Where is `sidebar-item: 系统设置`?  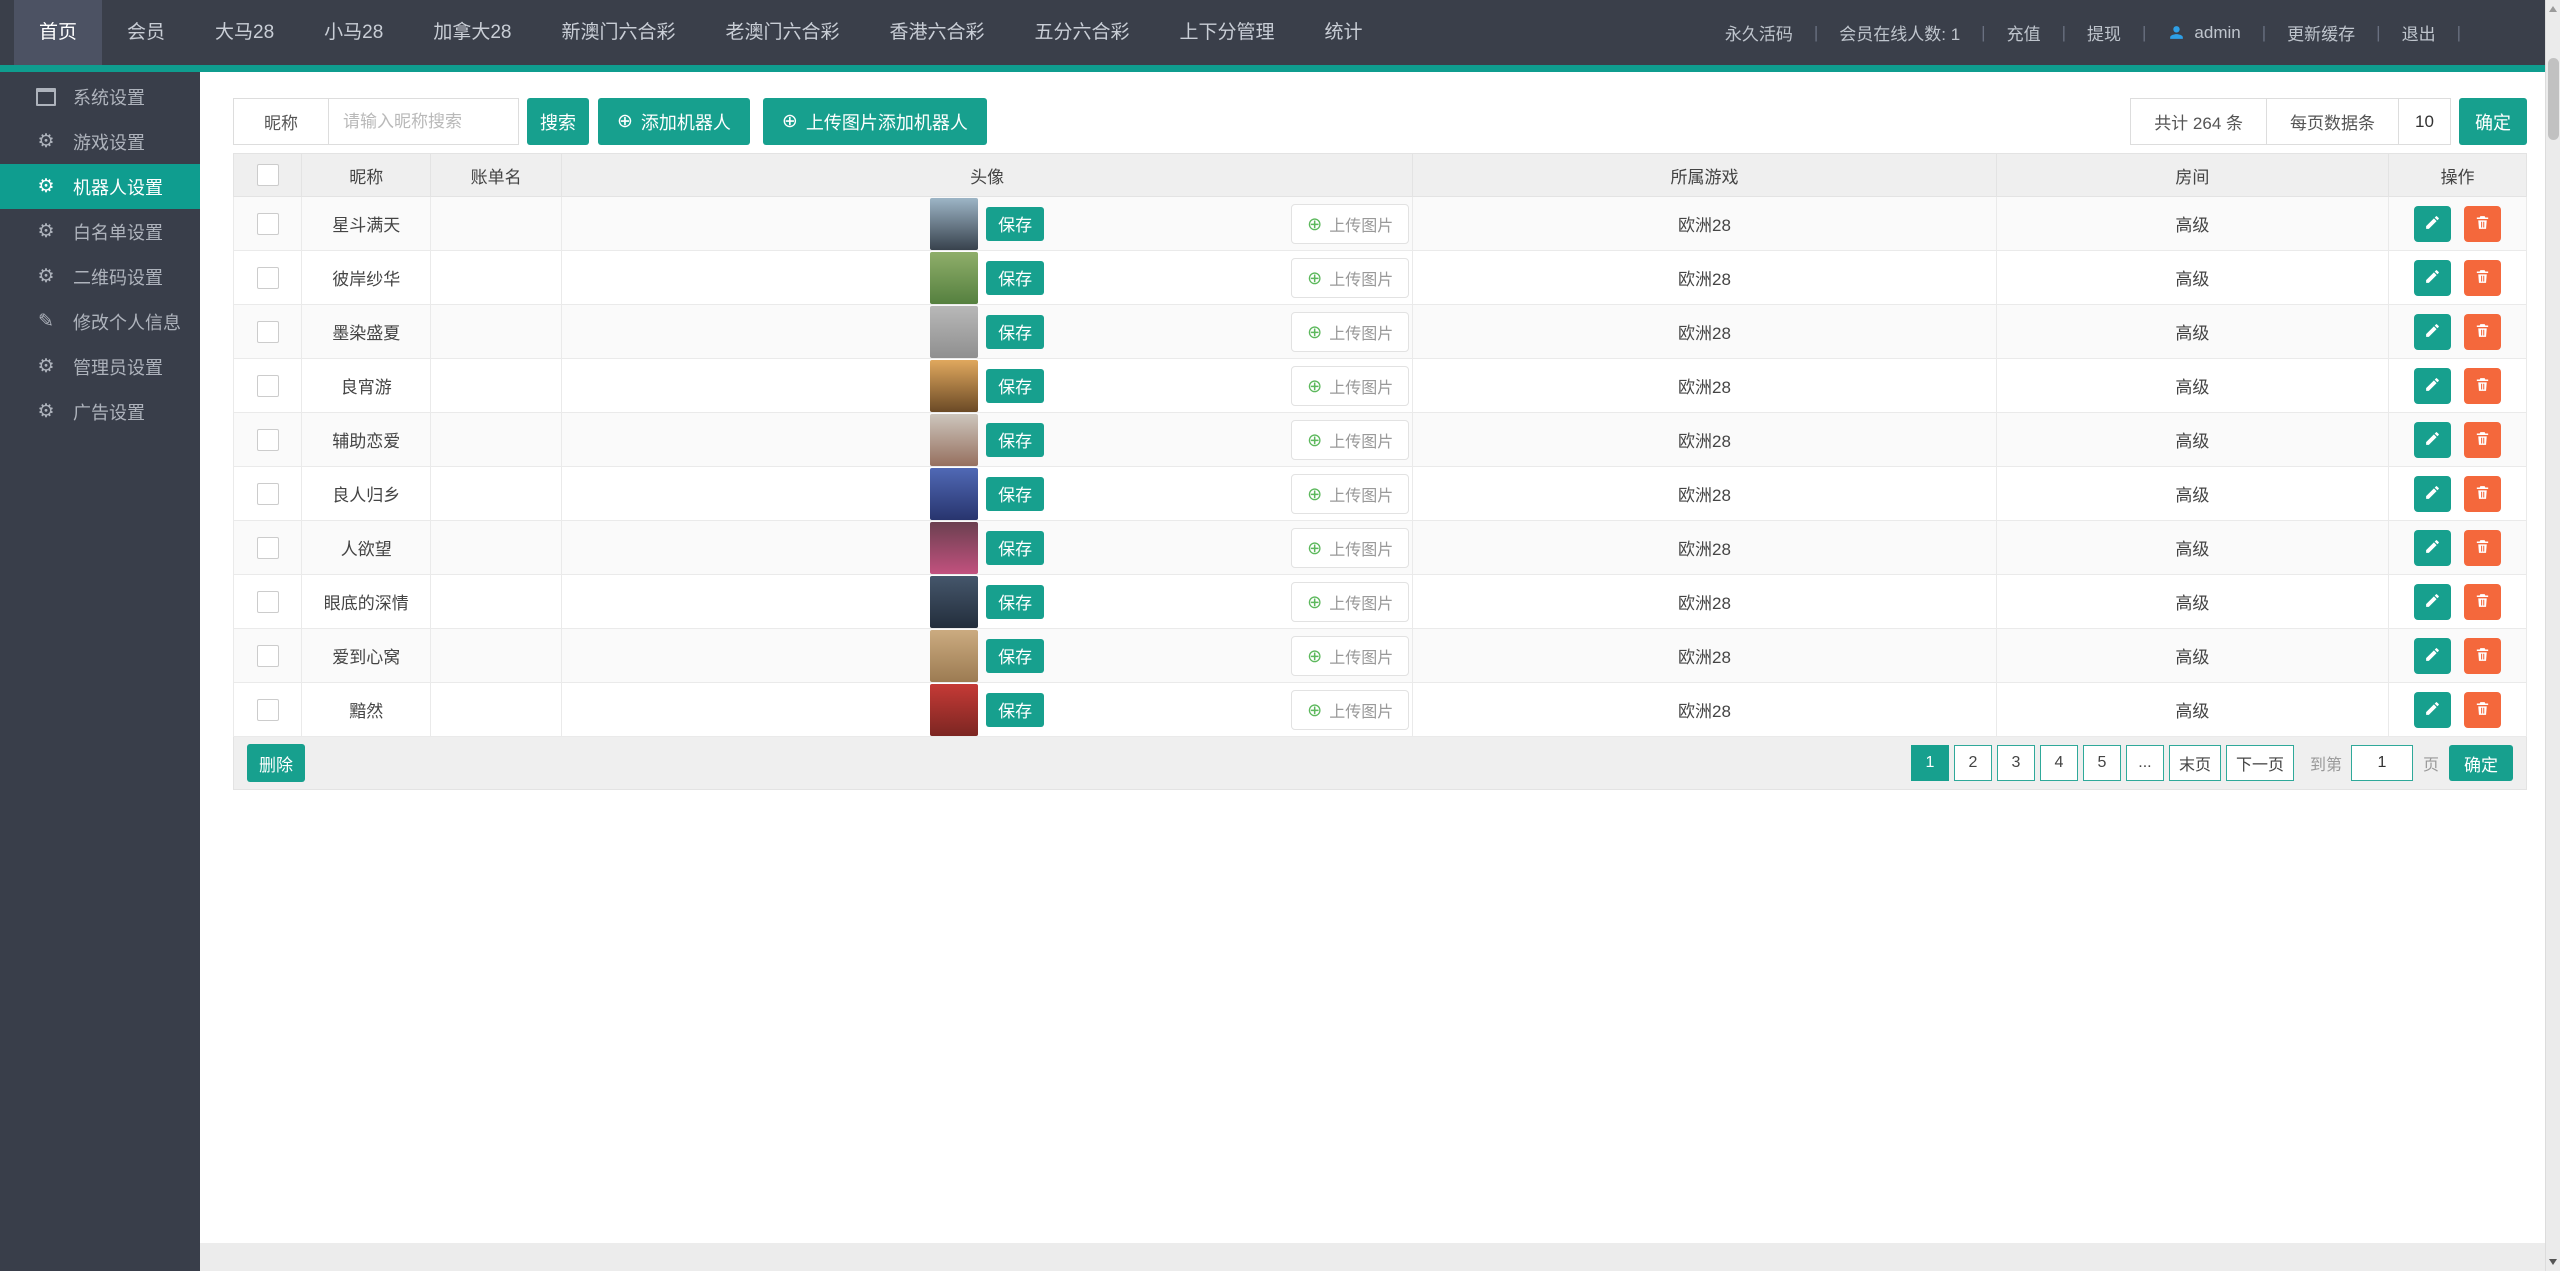
sidebar-item: 系统设置 is located at coordinates (100, 96).